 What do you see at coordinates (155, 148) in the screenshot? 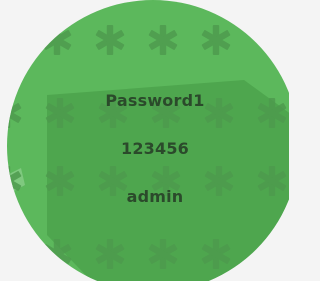
I see `password-label: 123456` at bounding box center [155, 148].